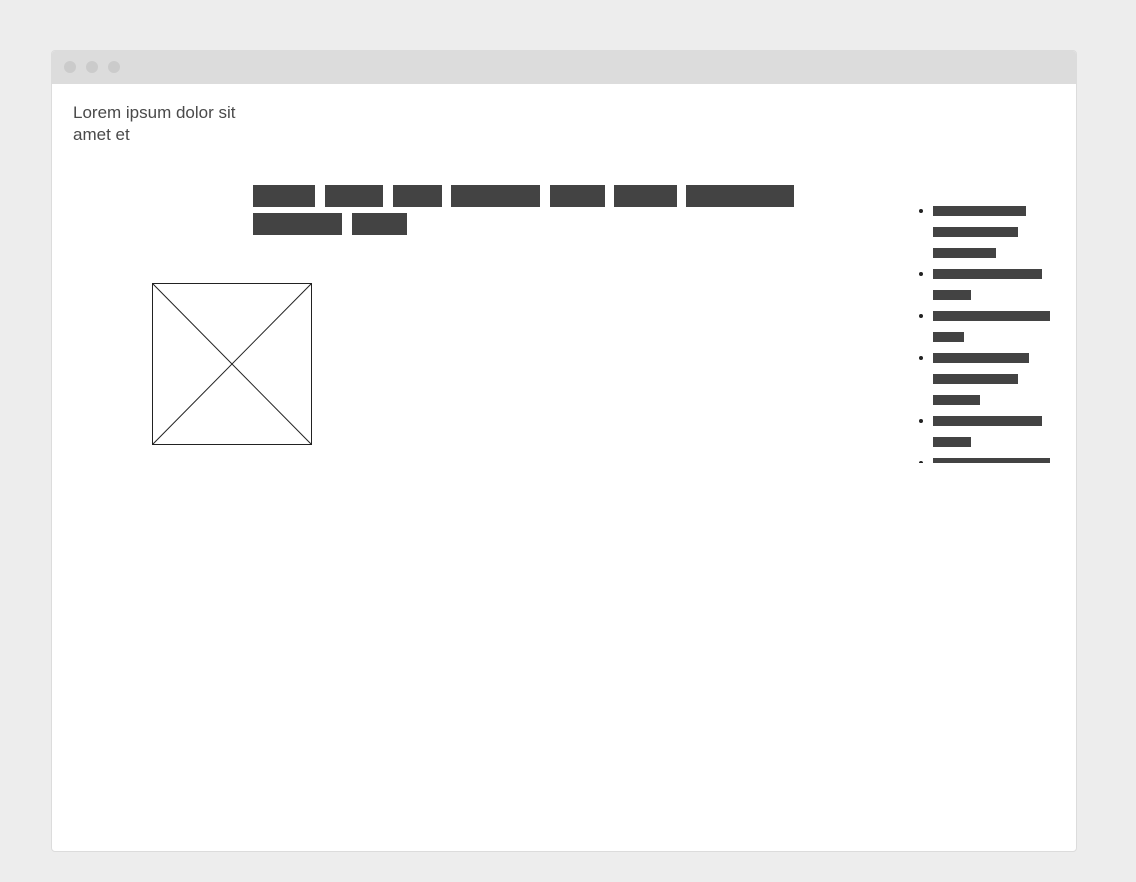  I want to click on image-placeholder-icon, so click(232, 364).